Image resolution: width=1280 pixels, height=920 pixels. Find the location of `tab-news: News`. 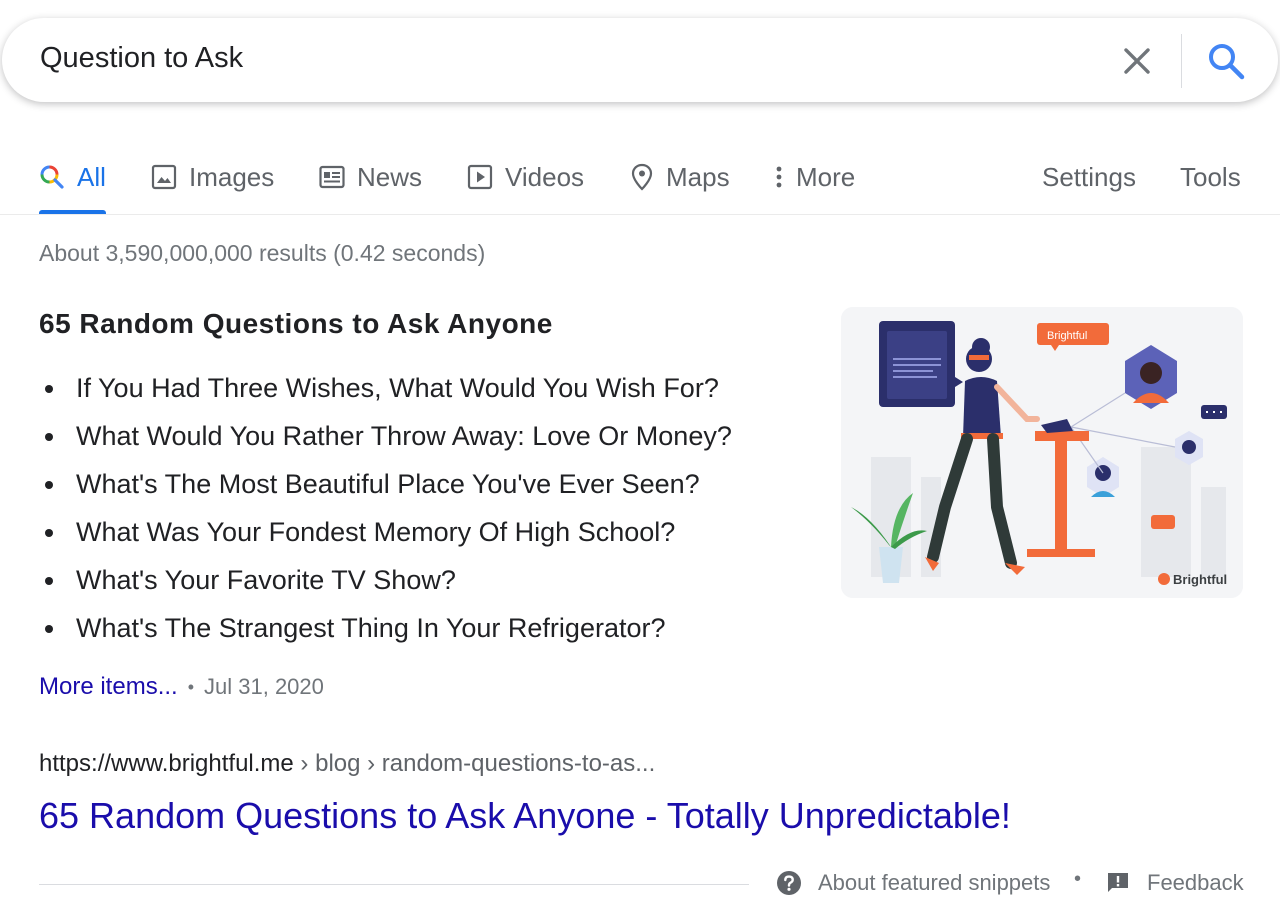

tab-news: News is located at coordinates (370, 177).